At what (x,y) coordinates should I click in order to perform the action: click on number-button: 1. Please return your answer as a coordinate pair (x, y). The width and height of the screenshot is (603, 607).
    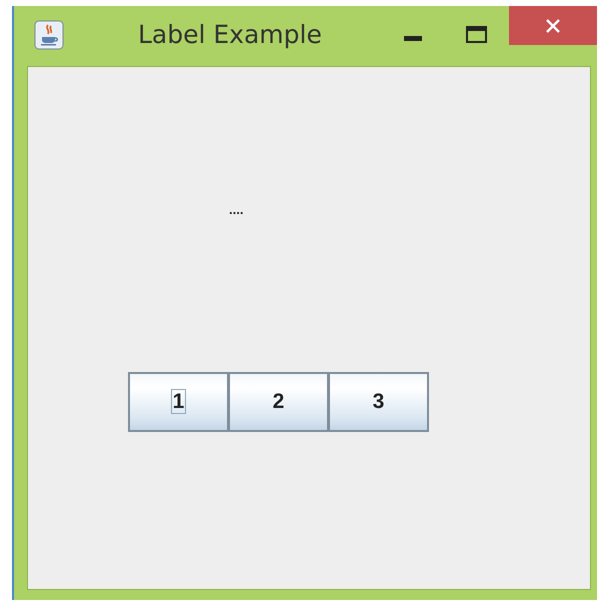
    Looking at the image, I should click on (178, 402).